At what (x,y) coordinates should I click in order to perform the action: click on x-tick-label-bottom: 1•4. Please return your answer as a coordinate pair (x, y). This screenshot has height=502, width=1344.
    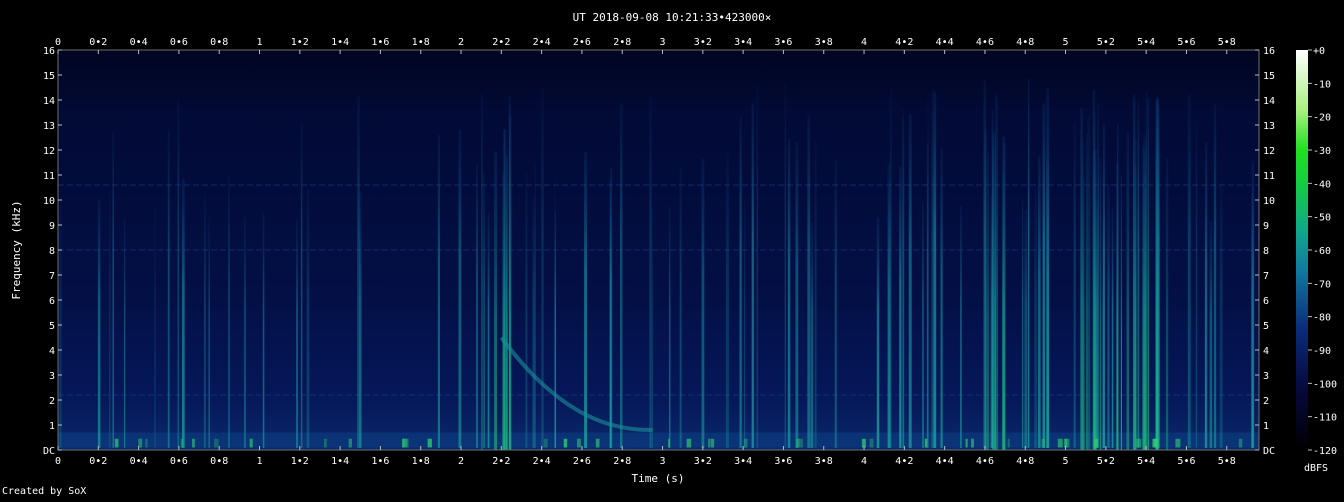
    Looking at the image, I should click on (340, 461).